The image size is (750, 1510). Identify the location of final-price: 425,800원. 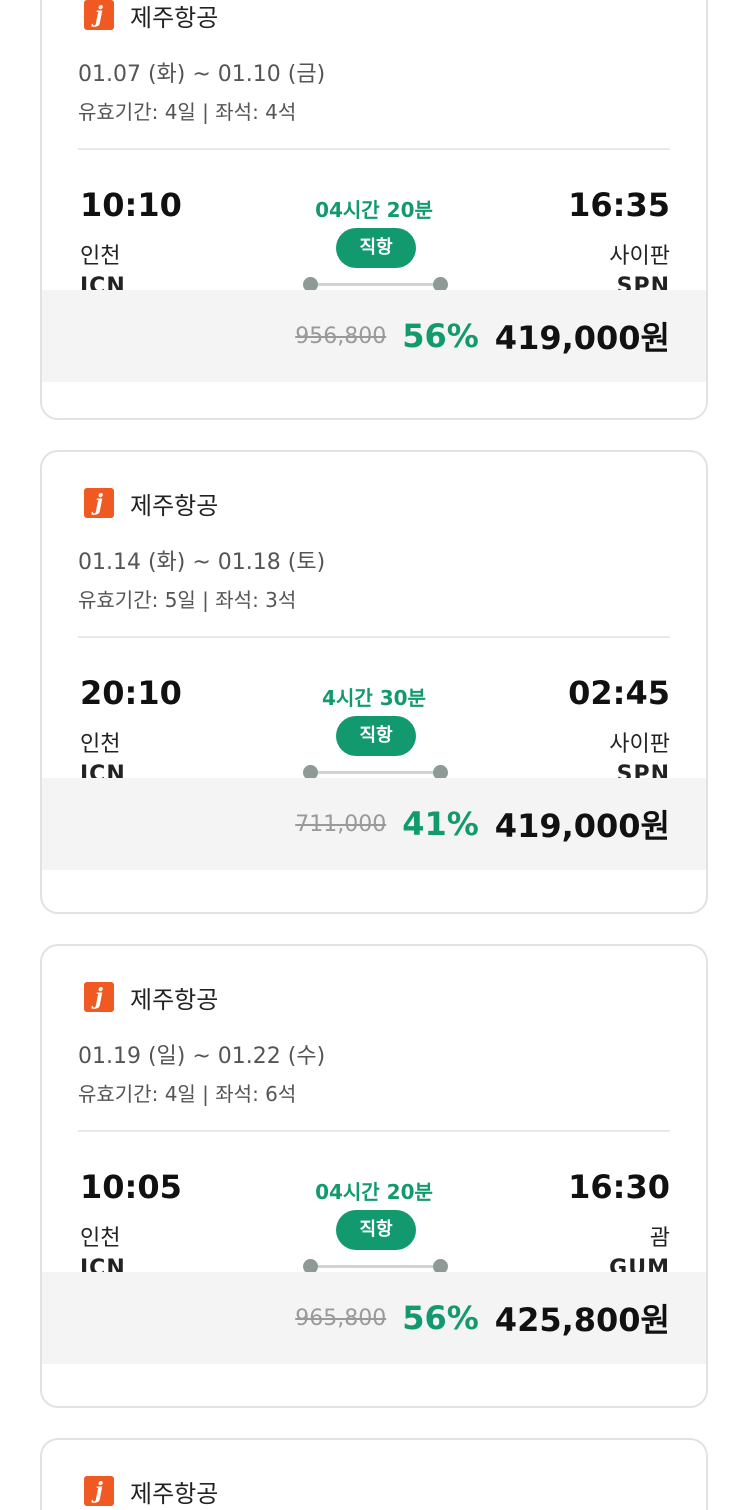
(582, 1320).